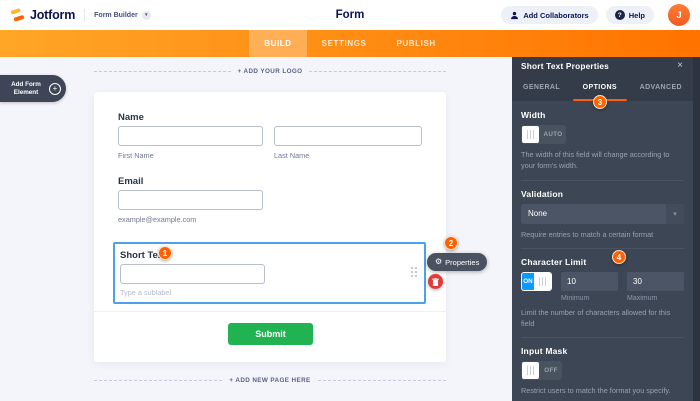  Describe the element at coordinates (145, 292) in the screenshot. I see `short-text-sublabel: Type a sublabel` at that location.